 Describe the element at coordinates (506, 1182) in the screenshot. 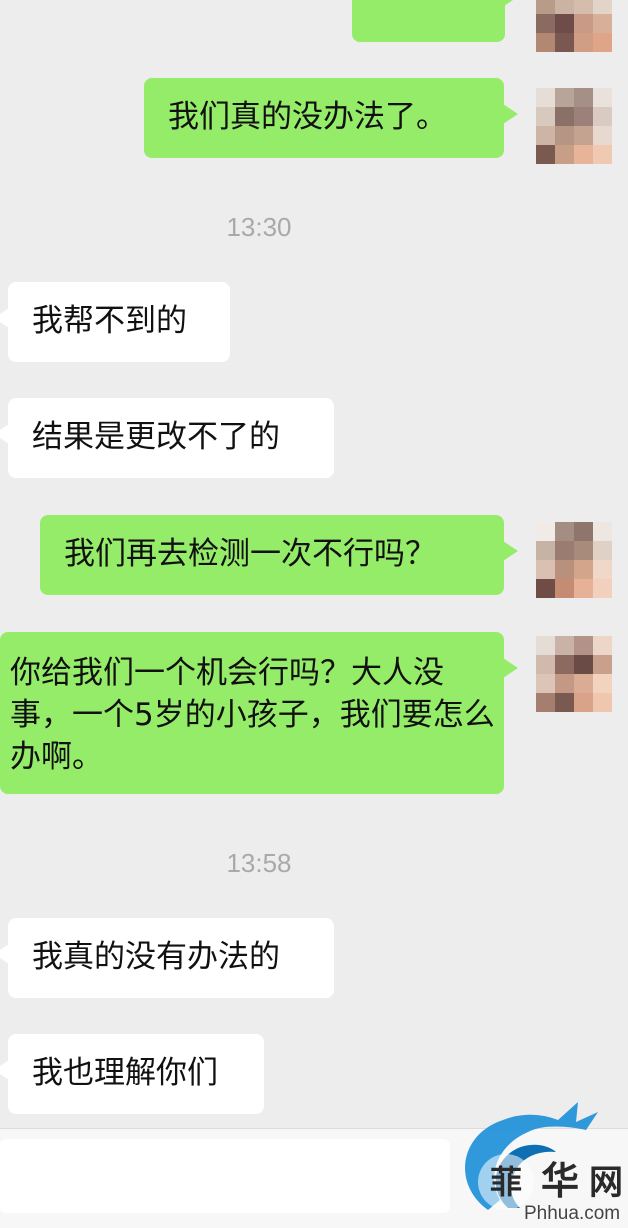

I see `svg-text: 菲` at that location.